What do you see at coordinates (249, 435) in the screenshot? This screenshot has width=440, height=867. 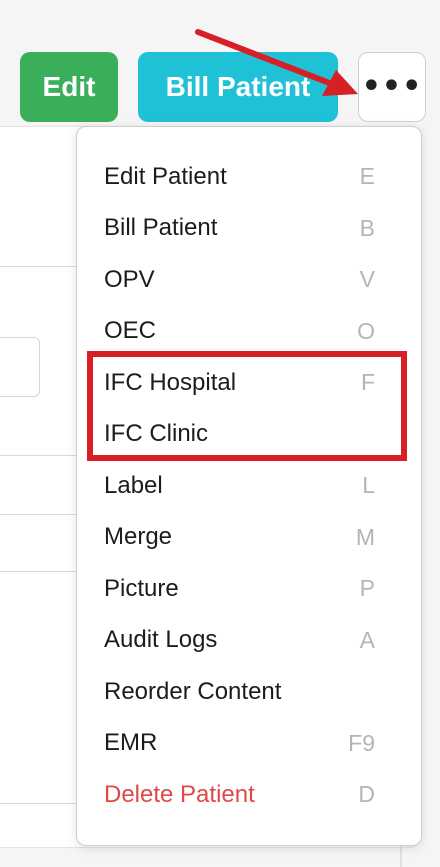 I see `menu-item-ifc-clinic: IFC Clinic` at bounding box center [249, 435].